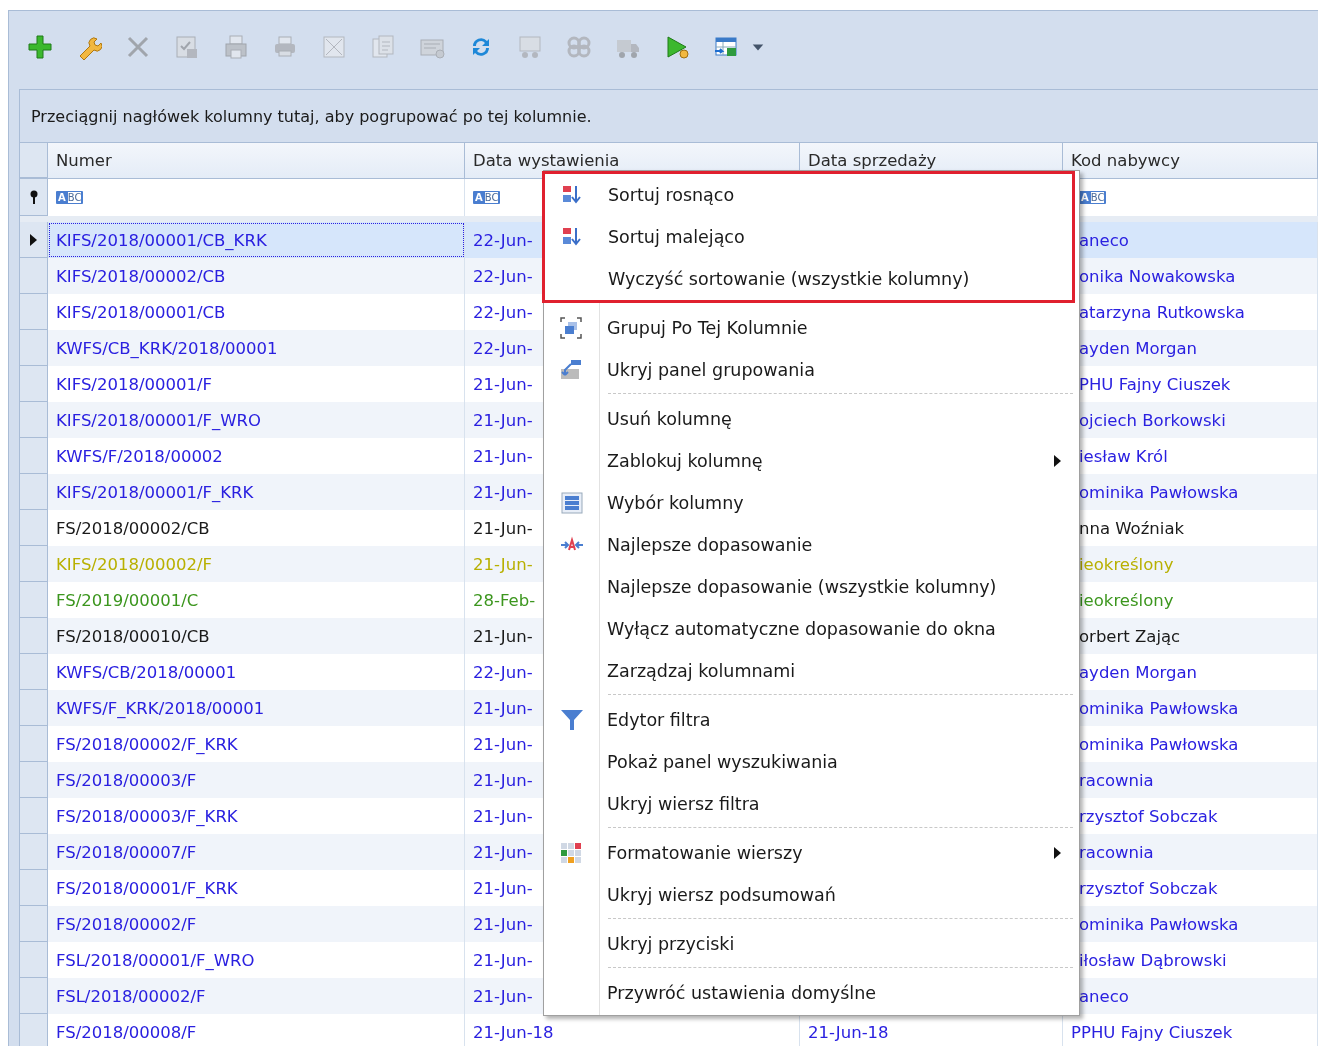 The height and width of the screenshot is (1046, 1318). Describe the element at coordinates (811, 720) in the screenshot. I see `menu-item: Edytor filtra` at that location.